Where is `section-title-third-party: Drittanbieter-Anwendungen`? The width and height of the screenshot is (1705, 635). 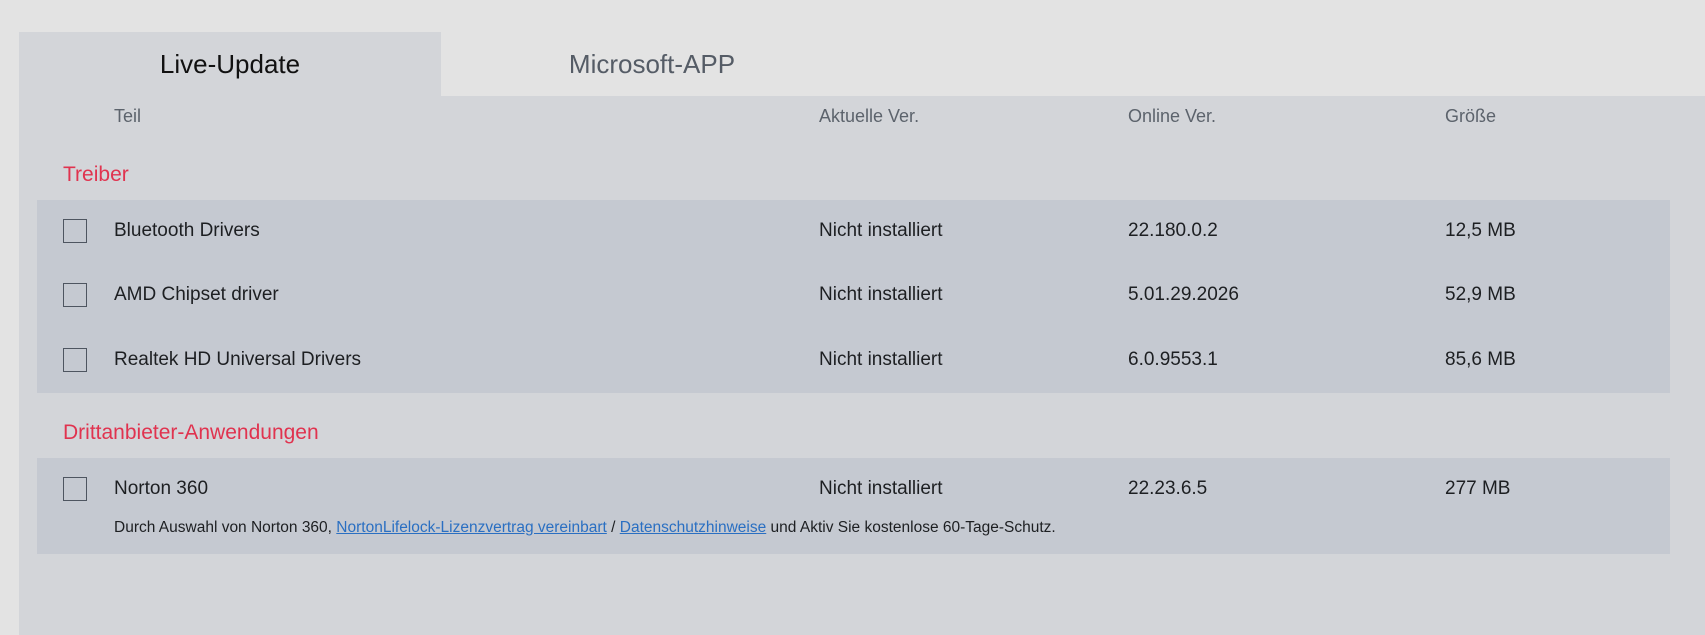 section-title-third-party: Drittanbieter-Anwendungen is located at coordinates (191, 432).